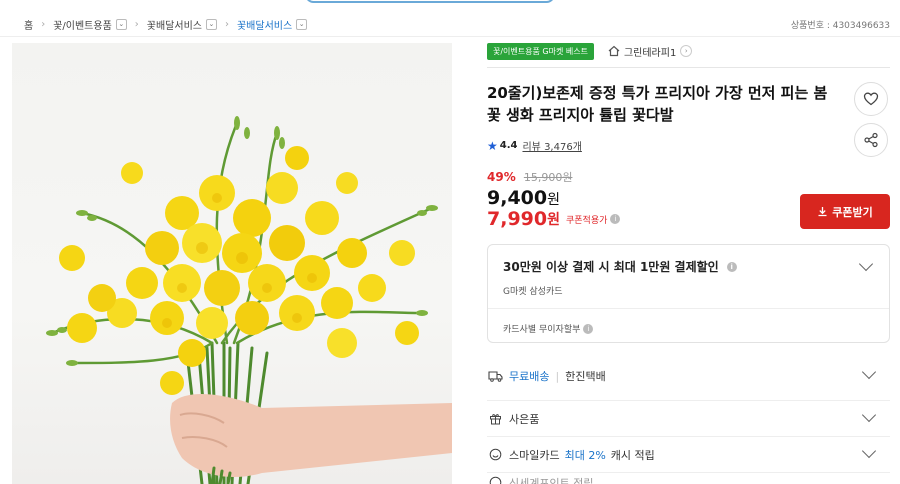 This screenshot has width=900, height=484. What do you see at coordinates (688, 478) in the screenshot?
I see `point-row: 신세계포인트 적립` at bounding box center [688, 478].